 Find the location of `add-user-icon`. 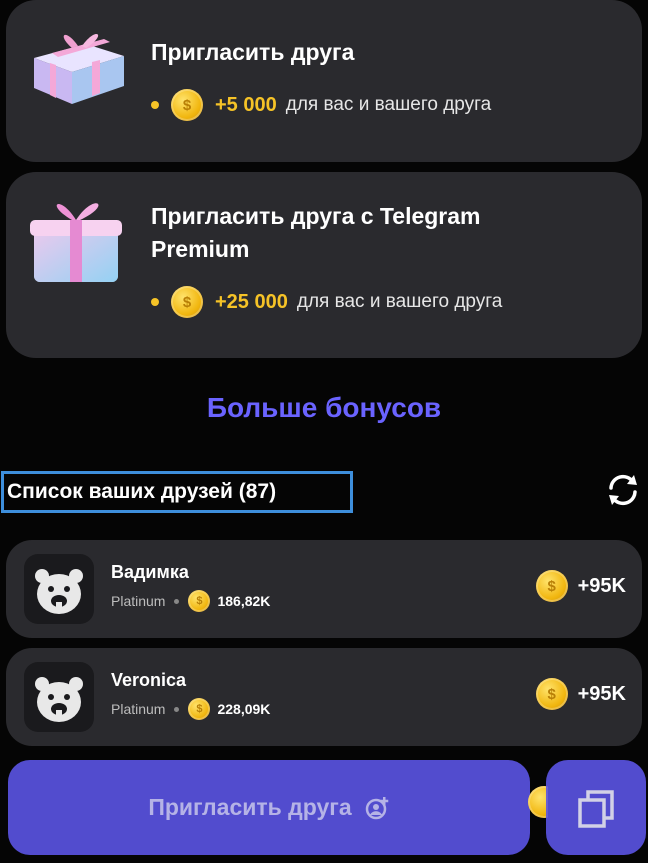

add-user-icon is located at coordinates (376, 807).